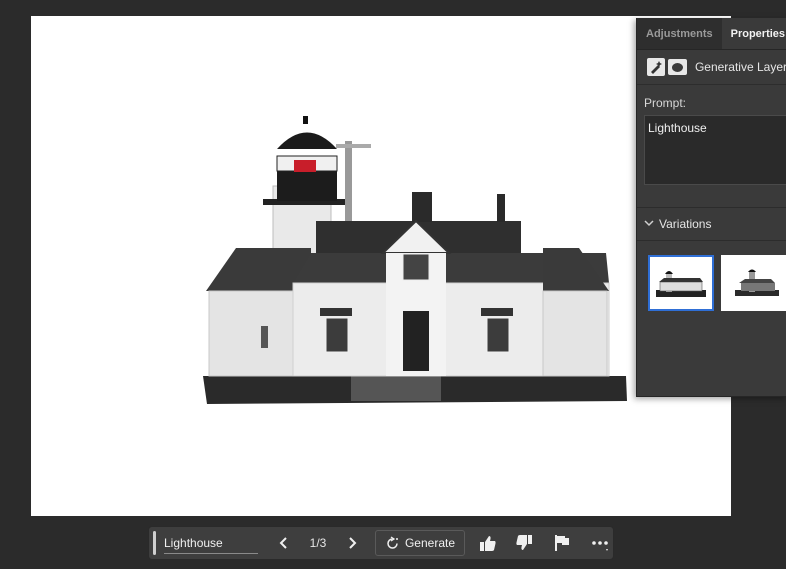  I want to click on contextual-task-bar: Lighthouse 1/3 Generate, so click(381, 543).